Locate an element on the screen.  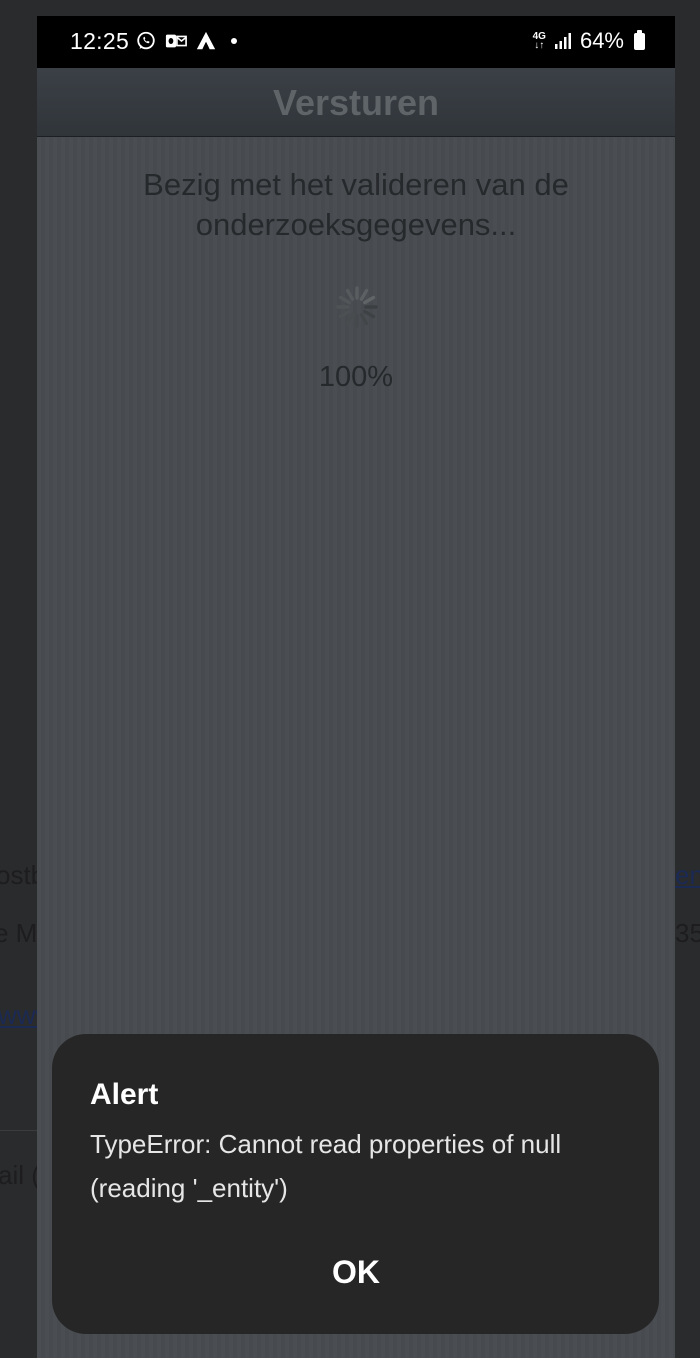
notification-icons is located at coordinates (186, 41).